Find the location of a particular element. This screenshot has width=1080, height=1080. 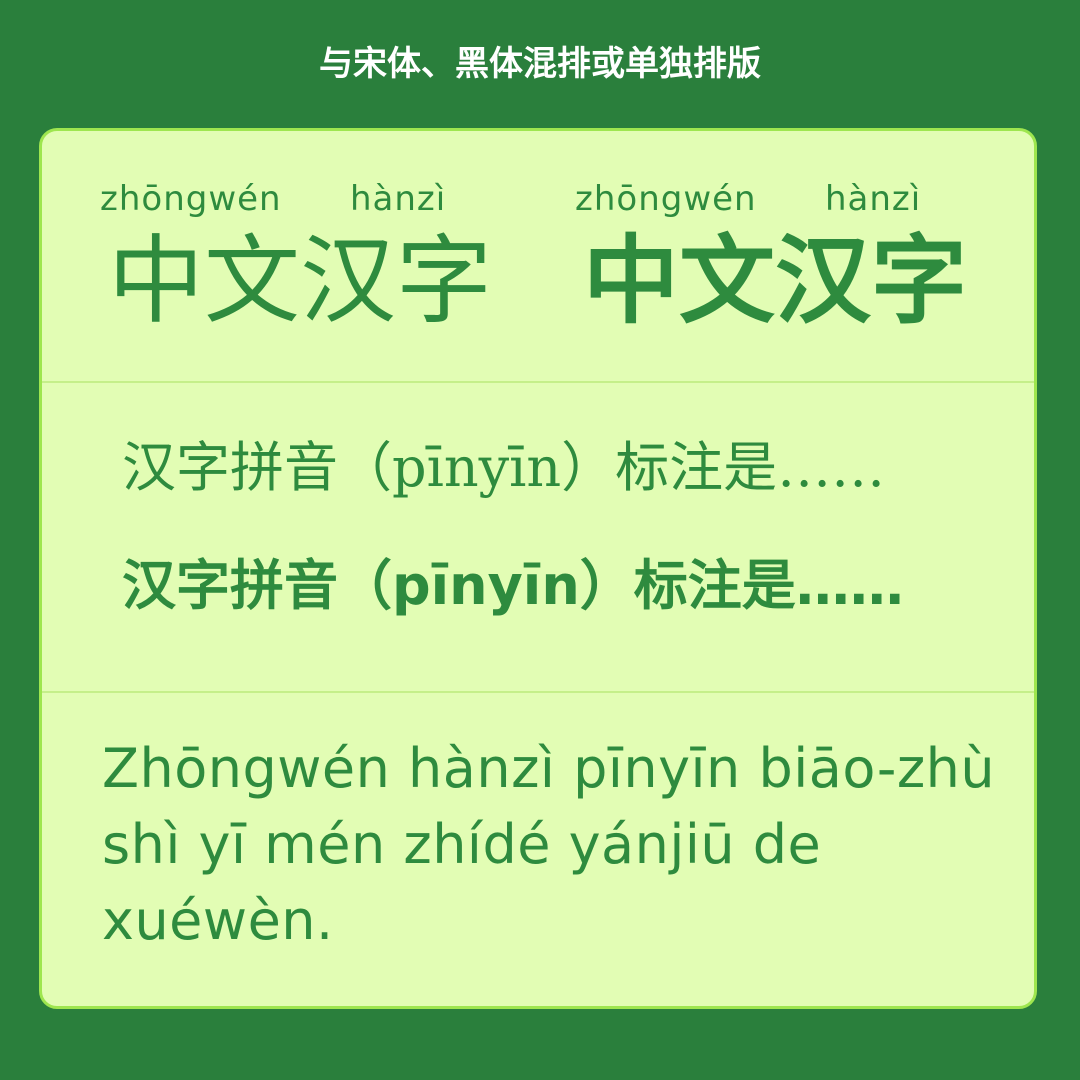

serif-ruby-block: zhōngwén hànzì 中文汉字 is located at coordinates (310, 254).